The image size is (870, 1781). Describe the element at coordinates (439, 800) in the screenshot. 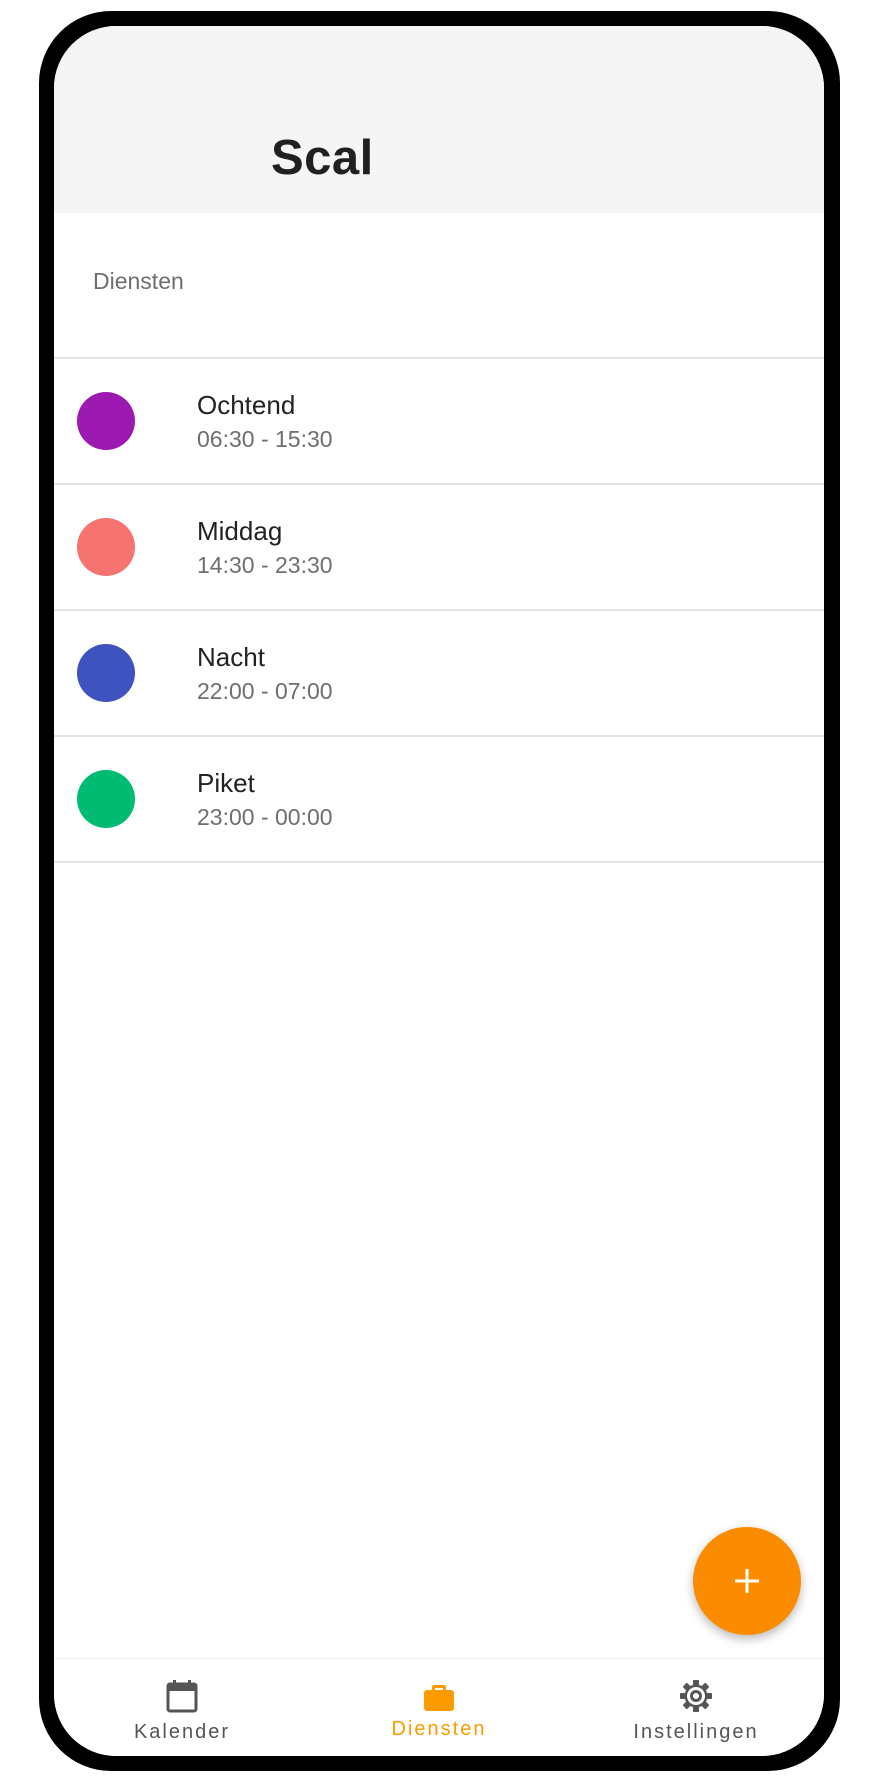

I see `shift-item-piket: Piket 23:00 - 00:00` at that location.